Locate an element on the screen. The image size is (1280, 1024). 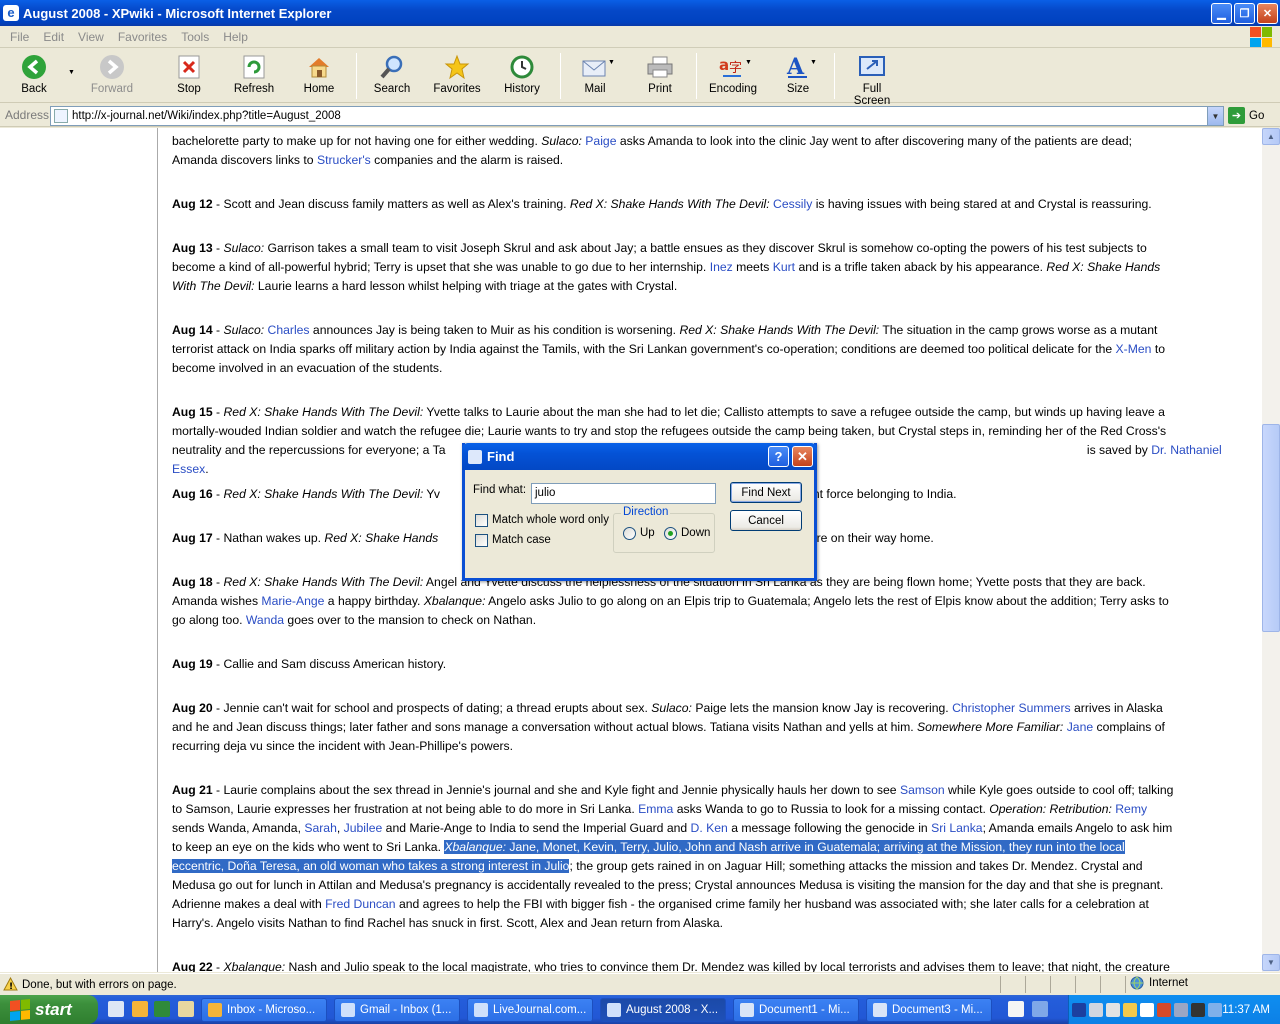
close-button: ✕ is located at coordinates (1267, 13).